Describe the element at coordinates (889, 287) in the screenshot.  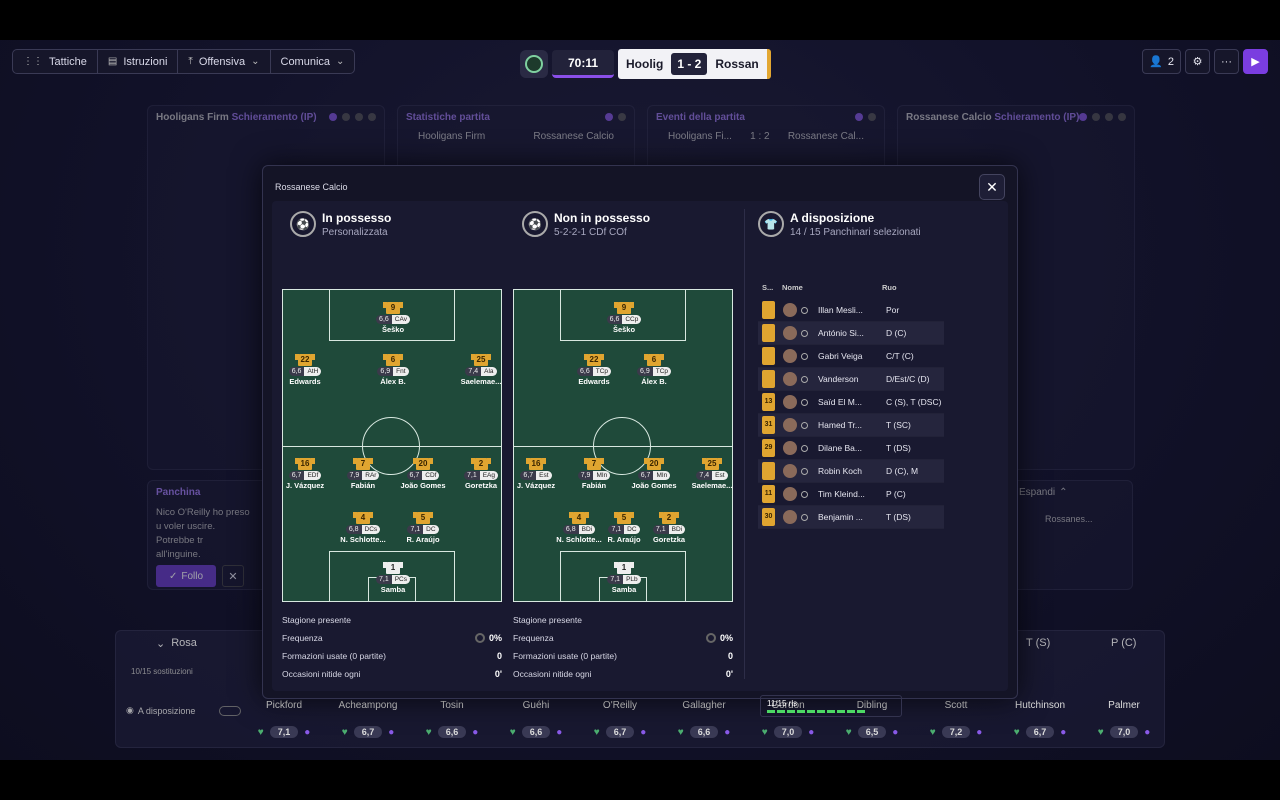
I see `col-role: Ruo` at that location.